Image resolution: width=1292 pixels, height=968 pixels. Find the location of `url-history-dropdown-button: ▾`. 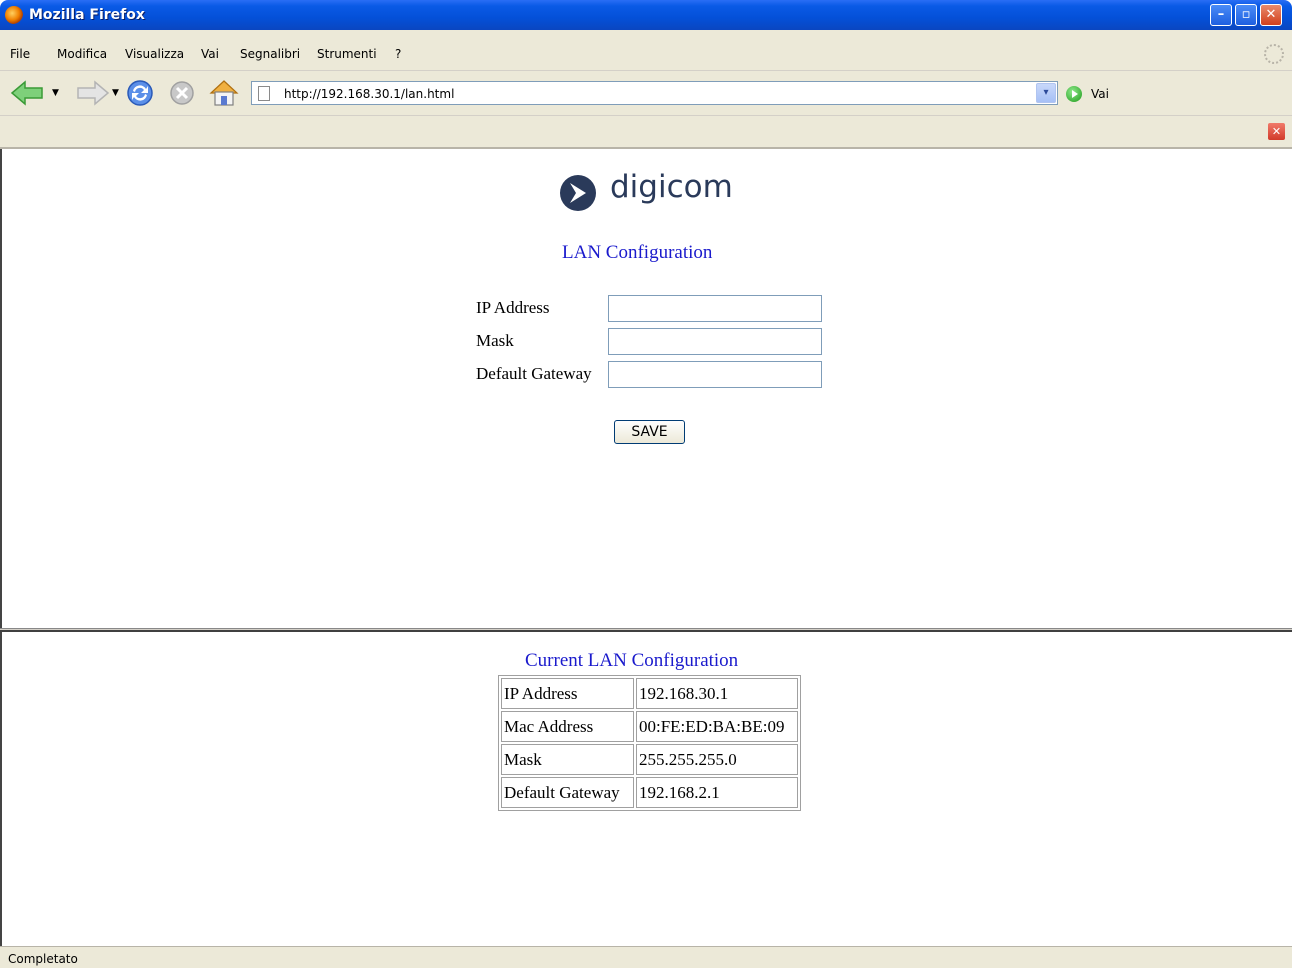

url-history-dropdown-button: ▾ is located at coordinates (1046, 93).